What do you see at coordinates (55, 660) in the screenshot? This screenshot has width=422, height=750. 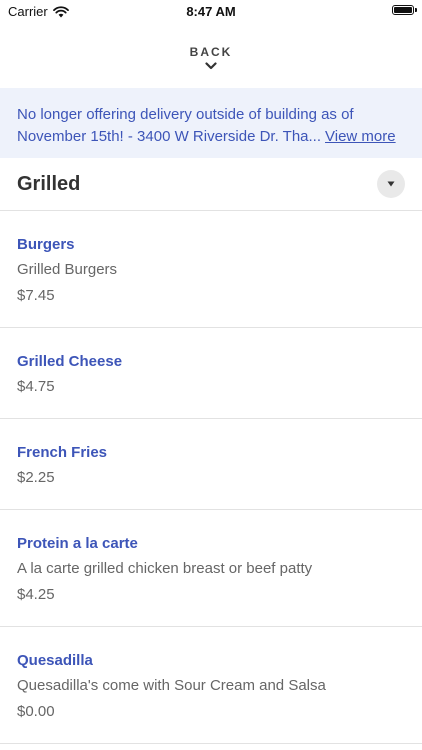 I see `item-name: Quesadilla` at bounding box center [55, 660].